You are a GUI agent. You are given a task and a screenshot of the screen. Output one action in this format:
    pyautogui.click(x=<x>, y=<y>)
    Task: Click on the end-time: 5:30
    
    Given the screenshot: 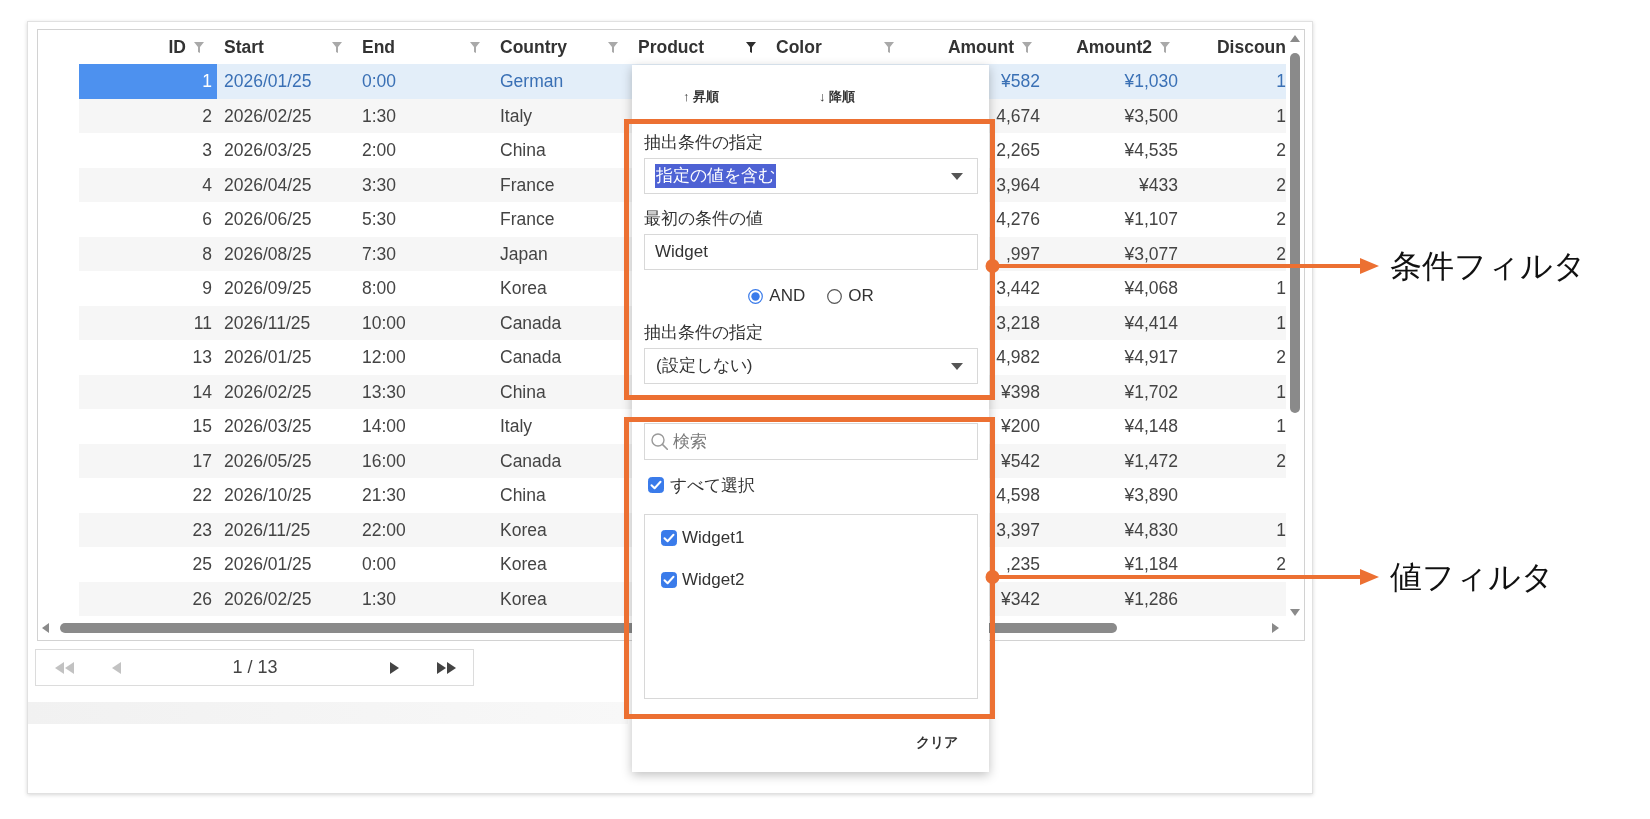 What is the action you would take?
    pyautogui.click(x=379, y=219)
    